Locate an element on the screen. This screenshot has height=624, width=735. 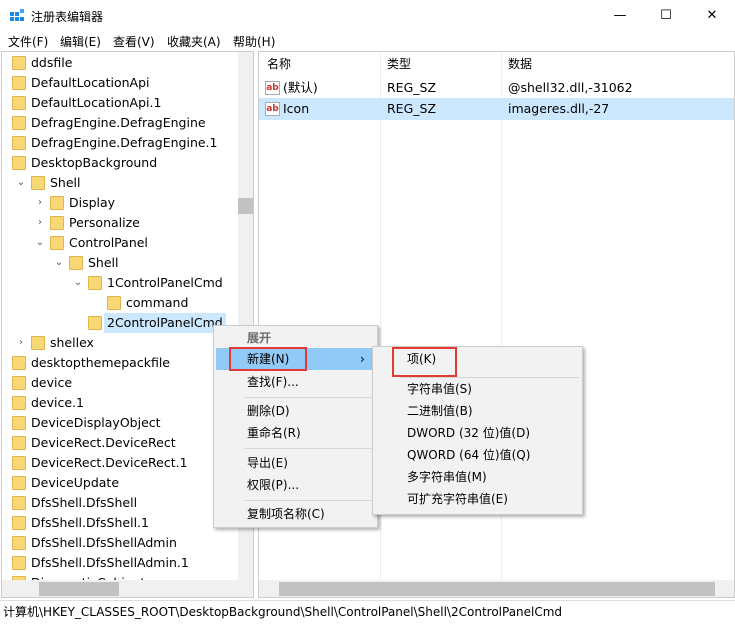
submenu-item-expandable-string-value: 可扩充字符串值(E) is located at coordinates (457, 499).